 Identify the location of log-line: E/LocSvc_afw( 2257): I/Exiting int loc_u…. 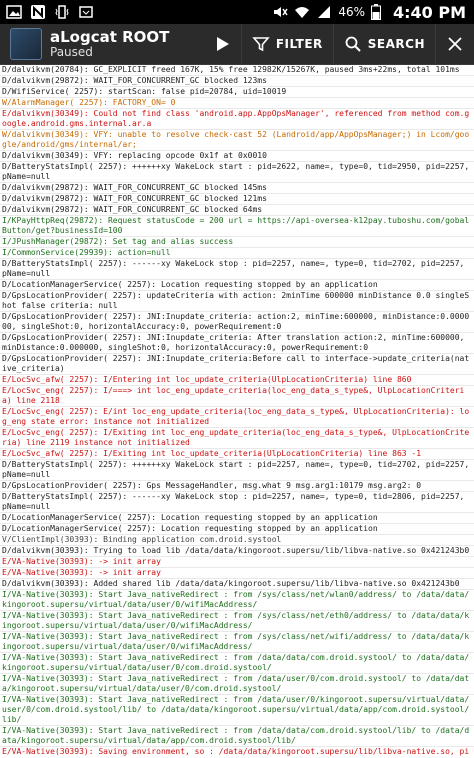
(237, 454).